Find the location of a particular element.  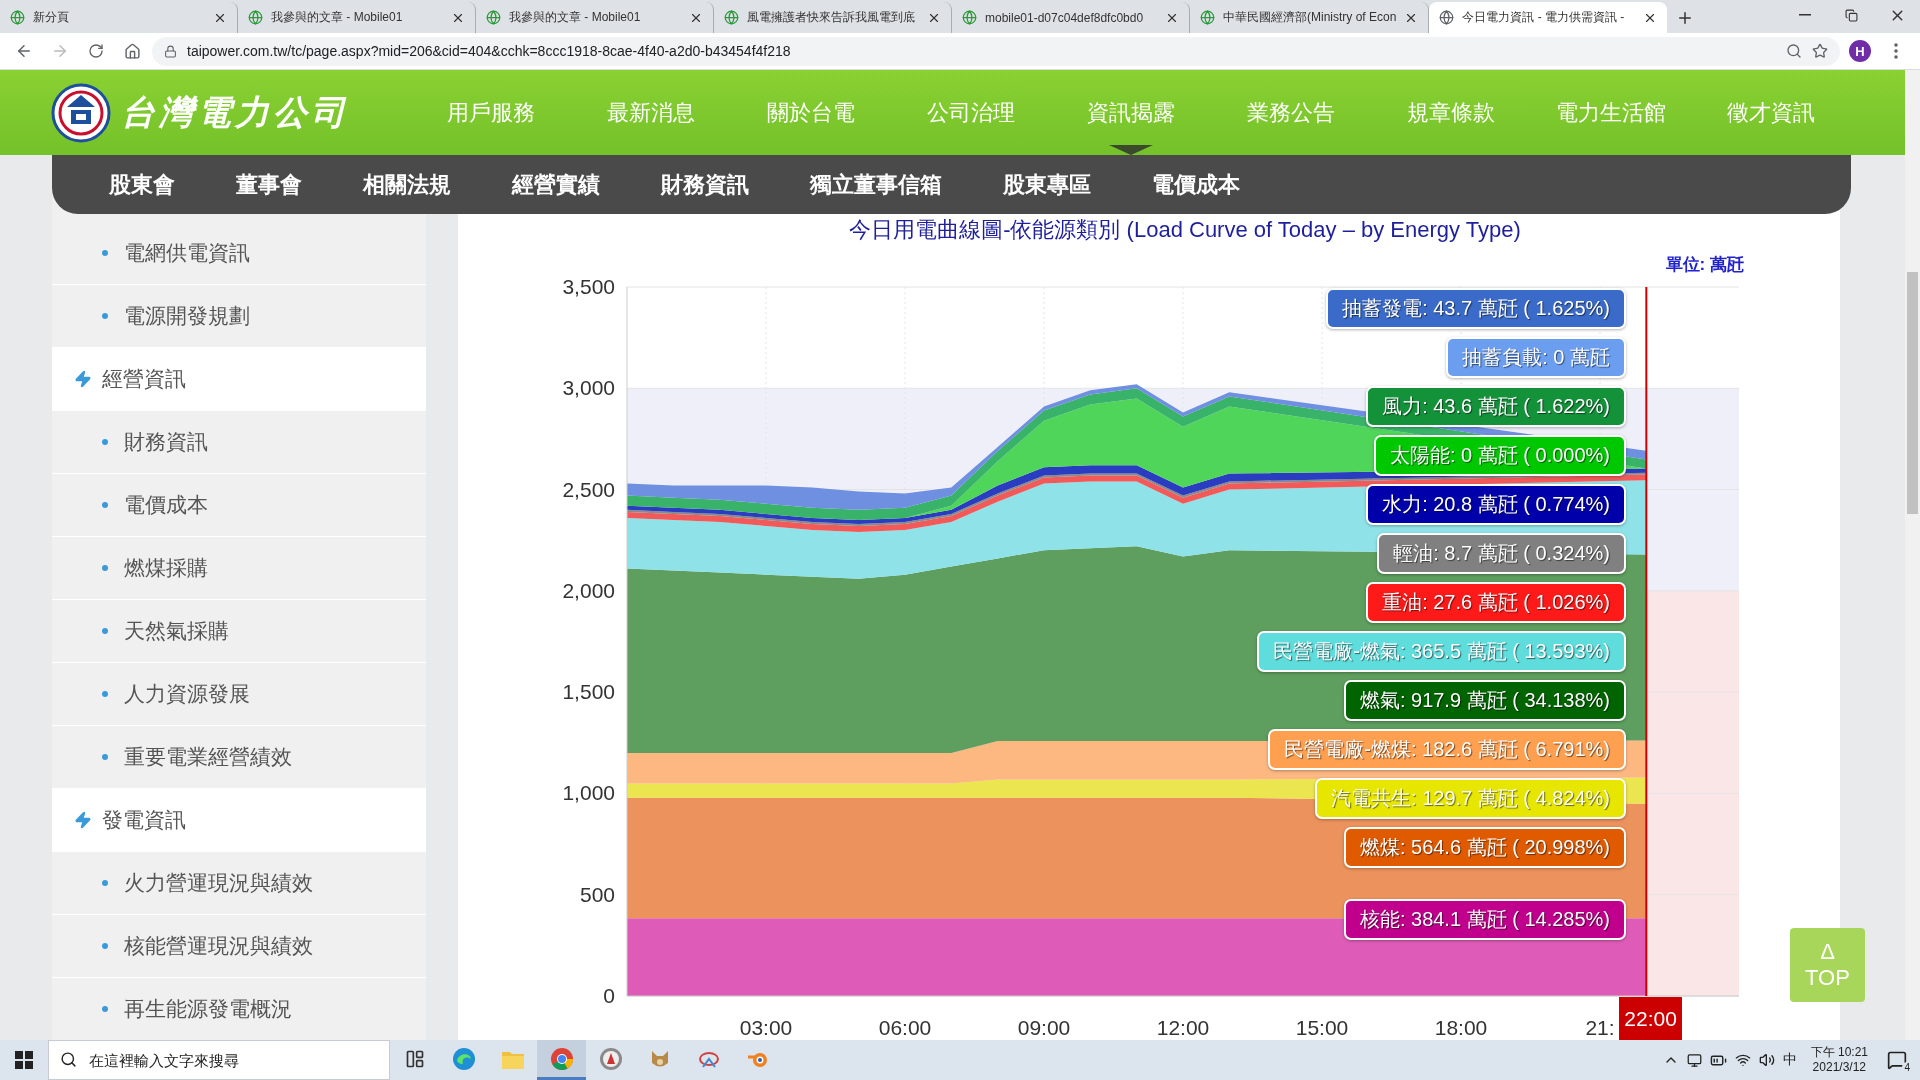

submenu-link: 經營實績 is located at coordinates (556, 184).